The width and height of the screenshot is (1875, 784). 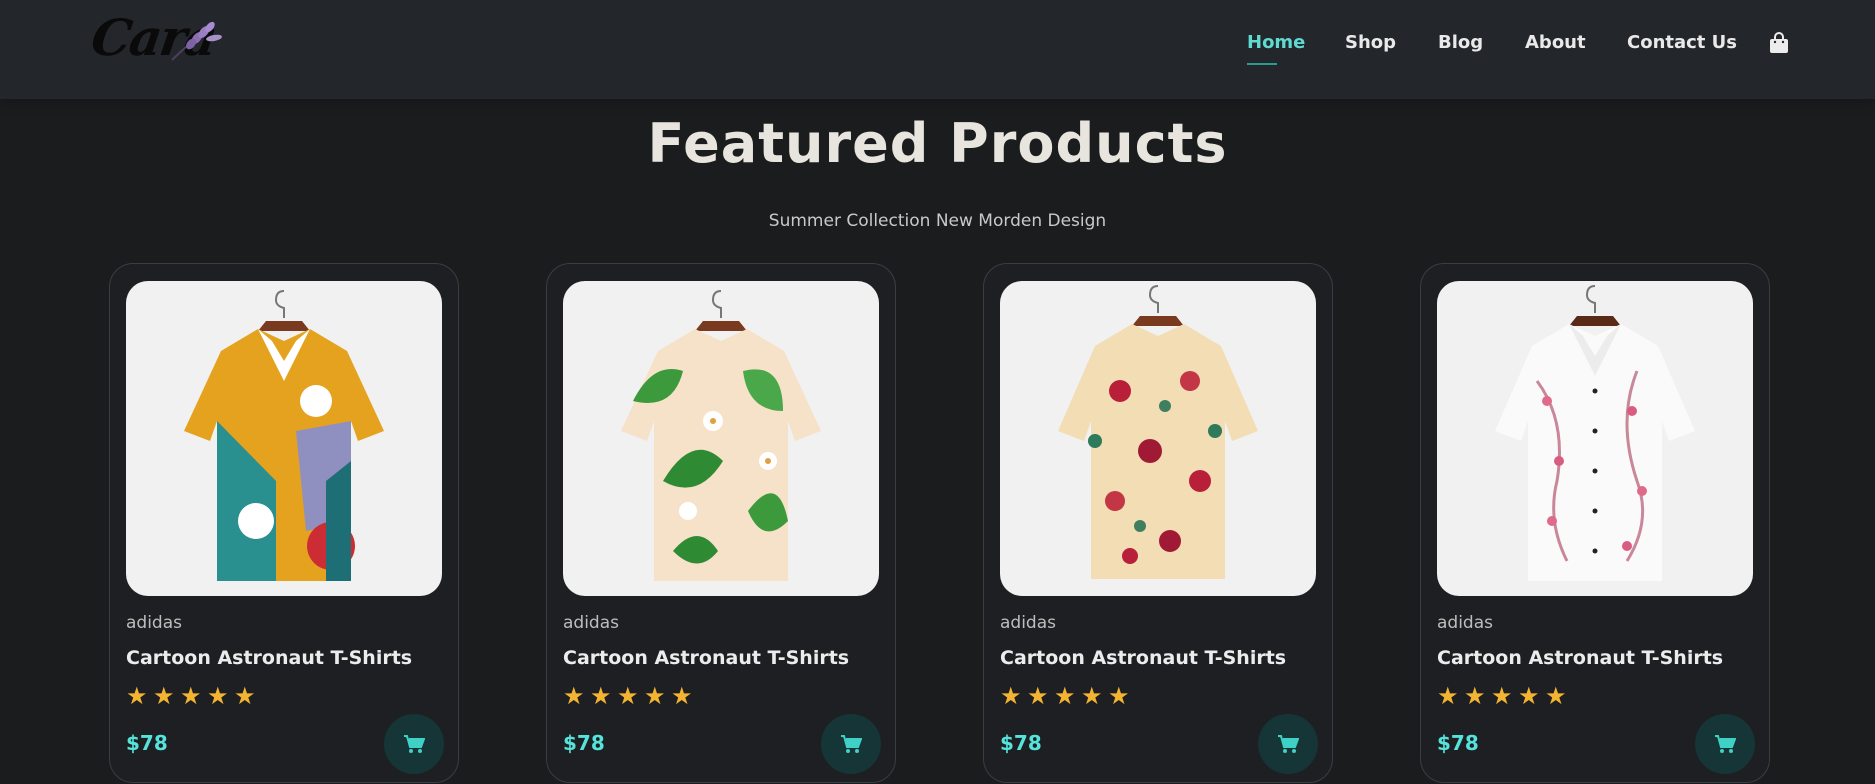 What do you see at coordinates (937, 221) in the screenshot?
I see `section-subtitle: Summer Collection New Morden Design` at bounding box center [937, 221].